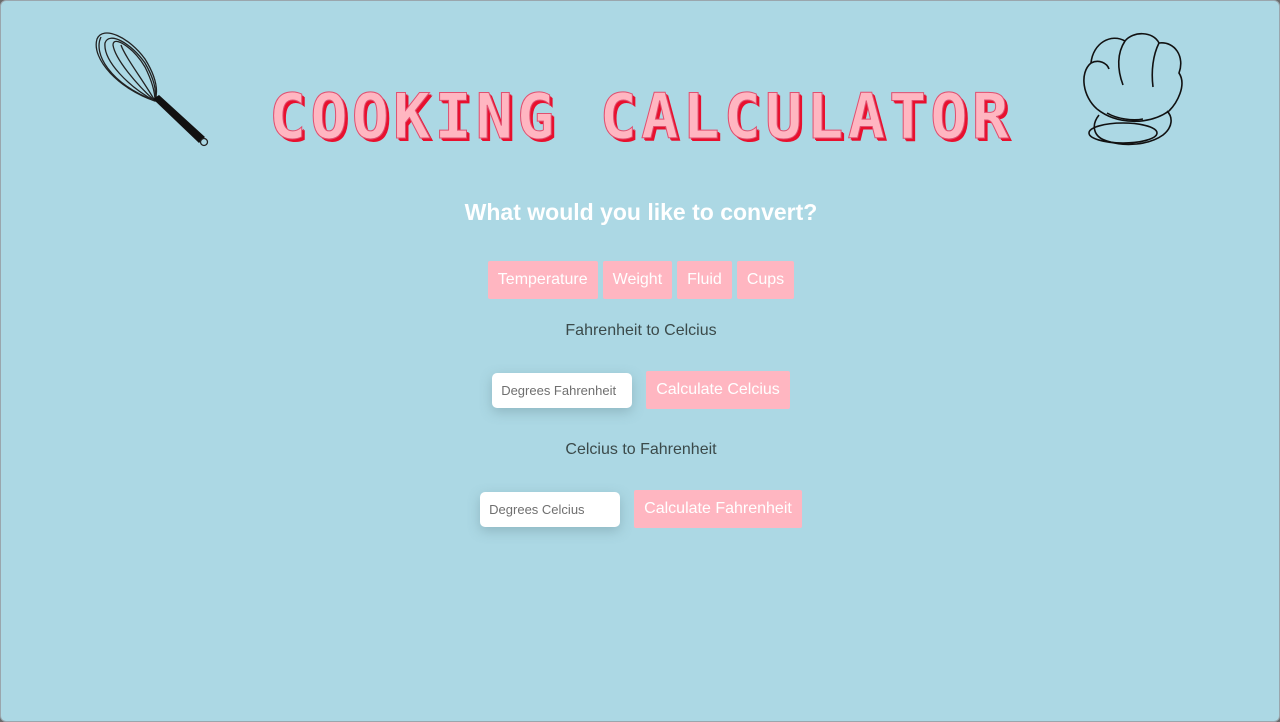 The height and width of the screenshot is (722, 1280). Describe the element at coordinates (765, 280) in the screenshot. I see `tab-cups: Cups` at that location.